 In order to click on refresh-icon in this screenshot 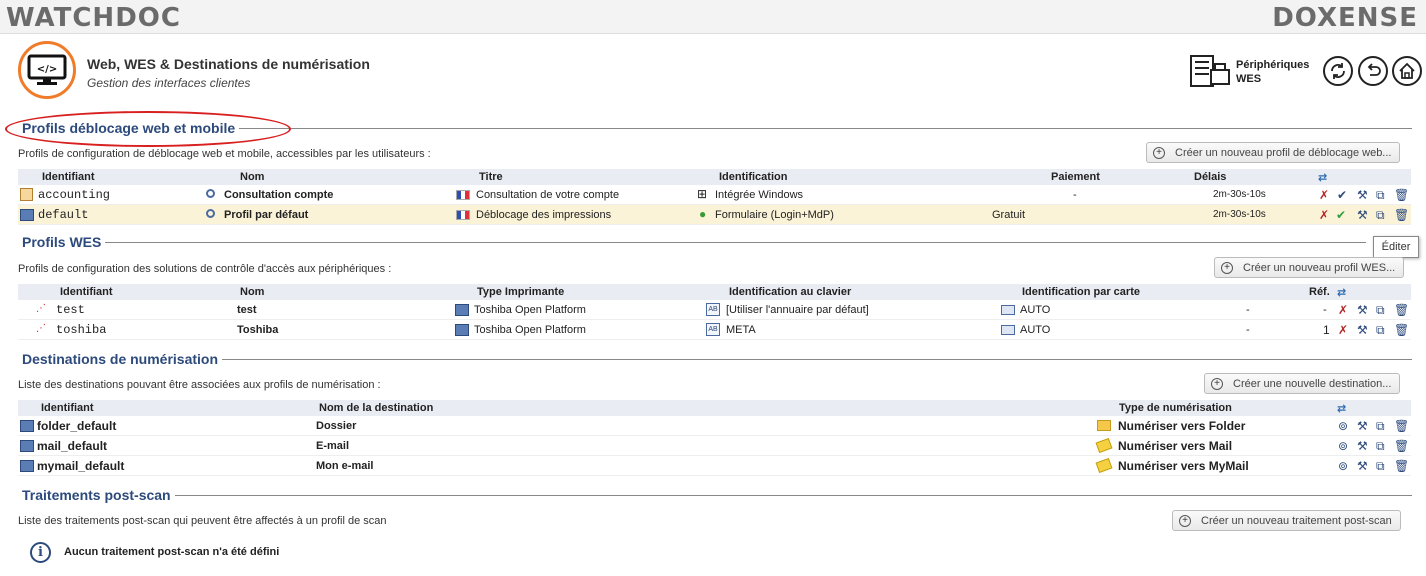, I will do `click(1338, 71)`.